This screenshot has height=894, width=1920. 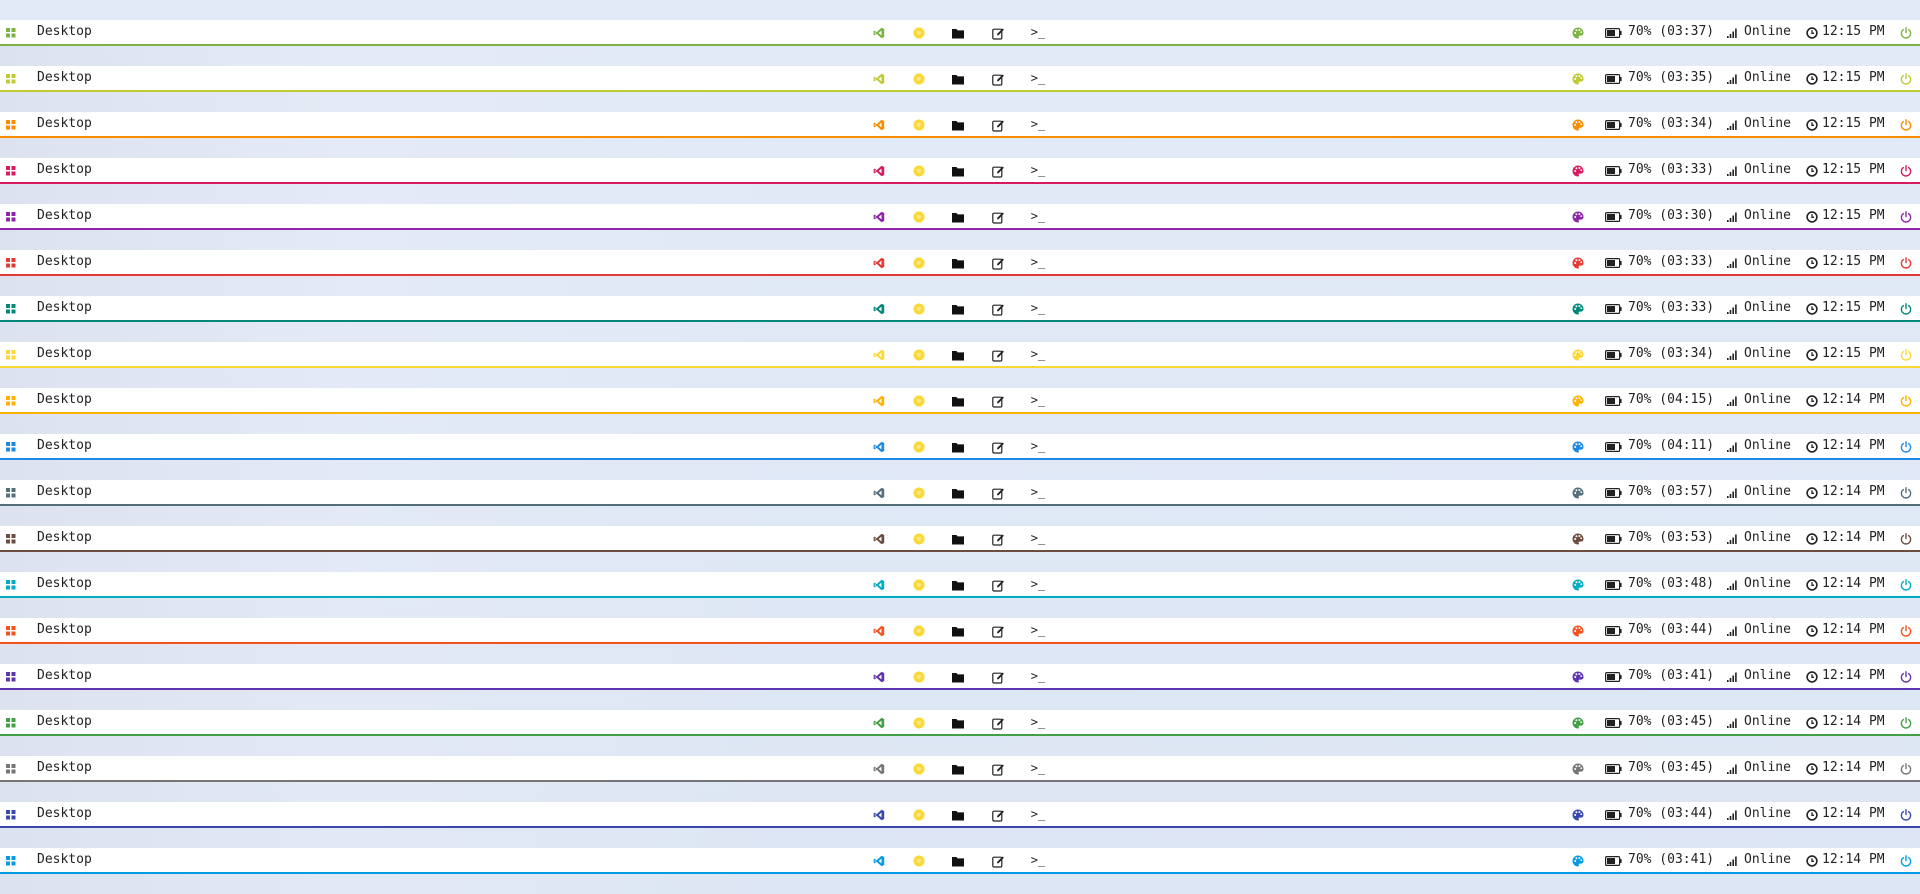 What do you see at coordinates (1671, 446) in the screenshot?
I see `battery-status: 70% (04:11)` at bounding box center [1671, 446].